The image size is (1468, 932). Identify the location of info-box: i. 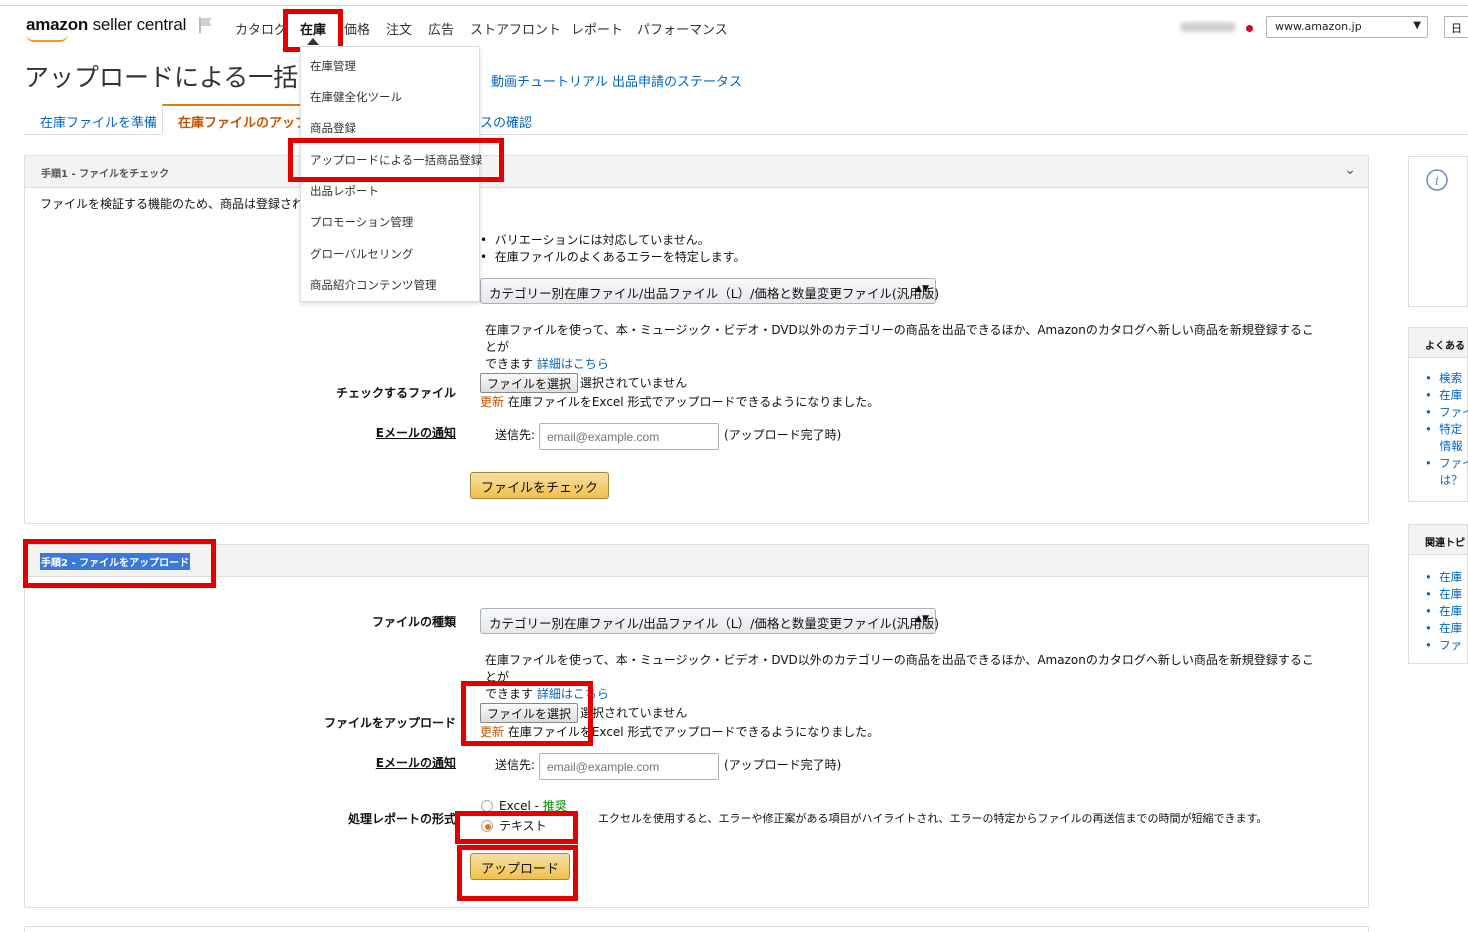
(1438, 231).